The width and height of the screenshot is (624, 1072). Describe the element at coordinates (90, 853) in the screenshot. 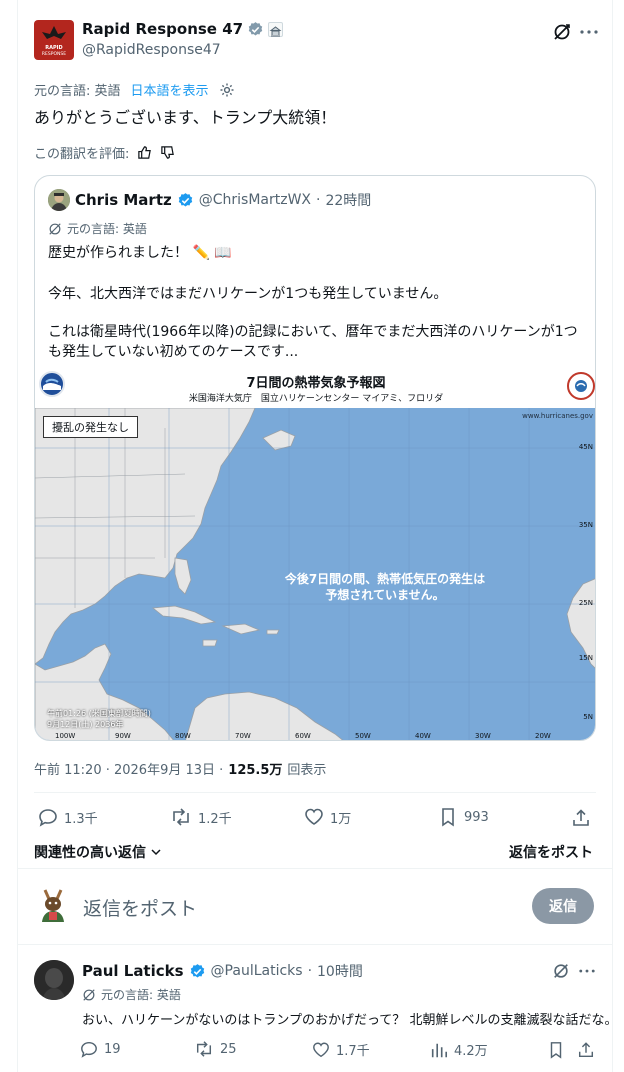

I see `sort-label: 関連性の高い返信` at that location.